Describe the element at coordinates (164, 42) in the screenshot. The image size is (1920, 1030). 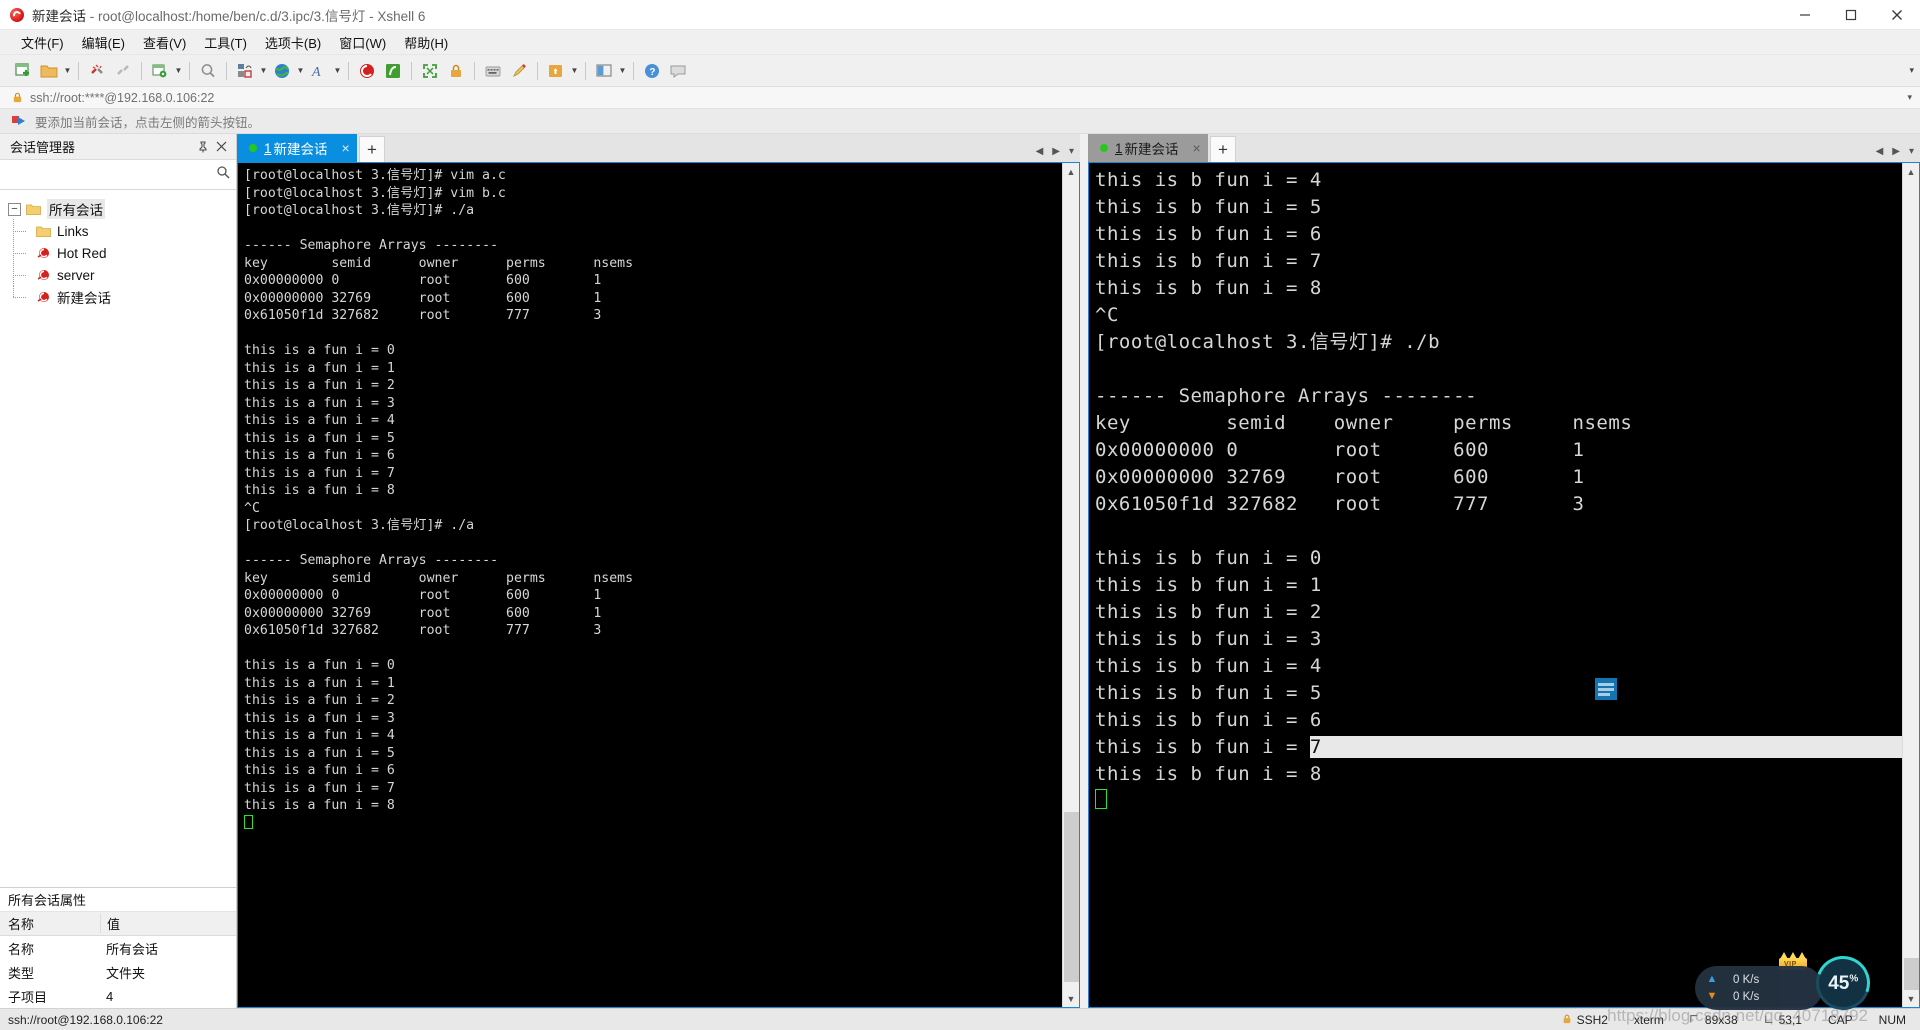
I see `menu-view: 查看(V)` at that location.